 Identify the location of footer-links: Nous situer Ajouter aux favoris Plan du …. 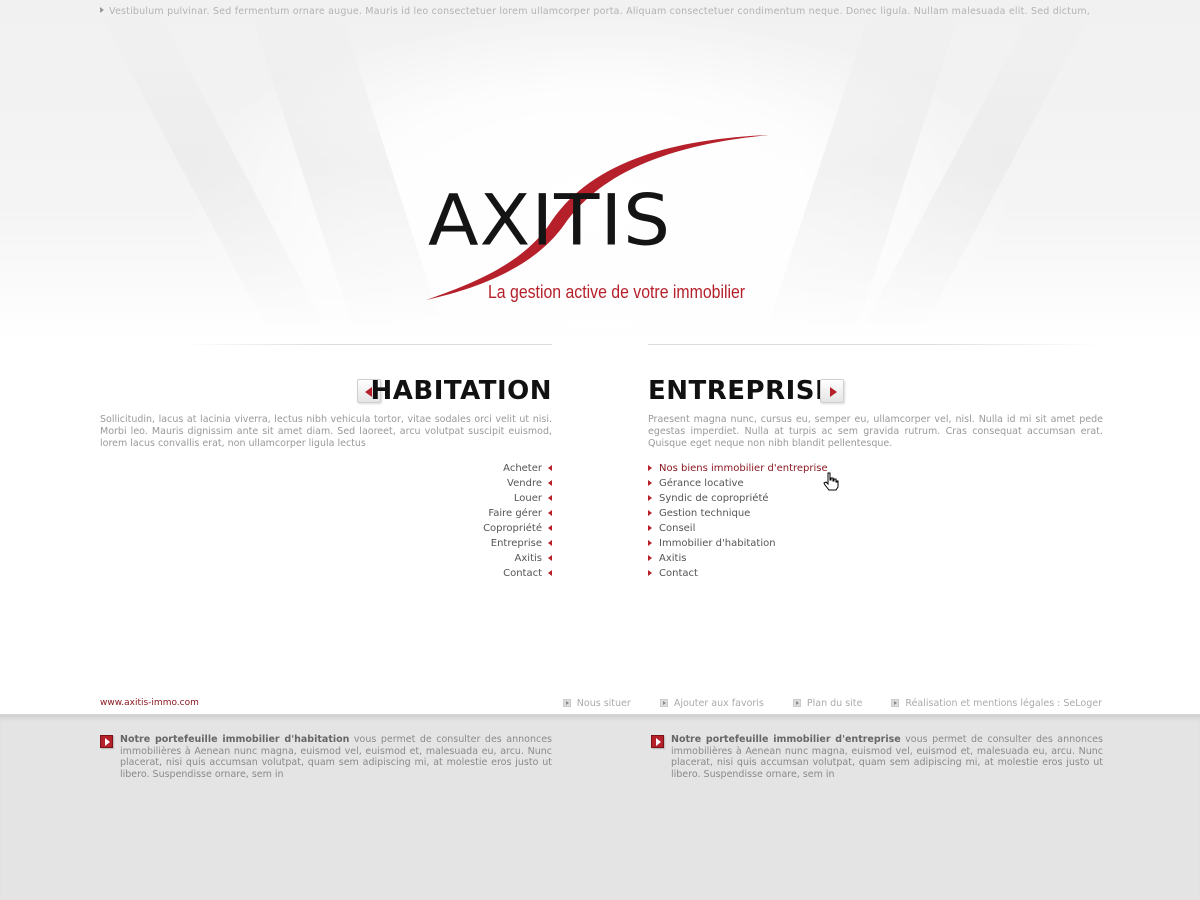
(819, 703).